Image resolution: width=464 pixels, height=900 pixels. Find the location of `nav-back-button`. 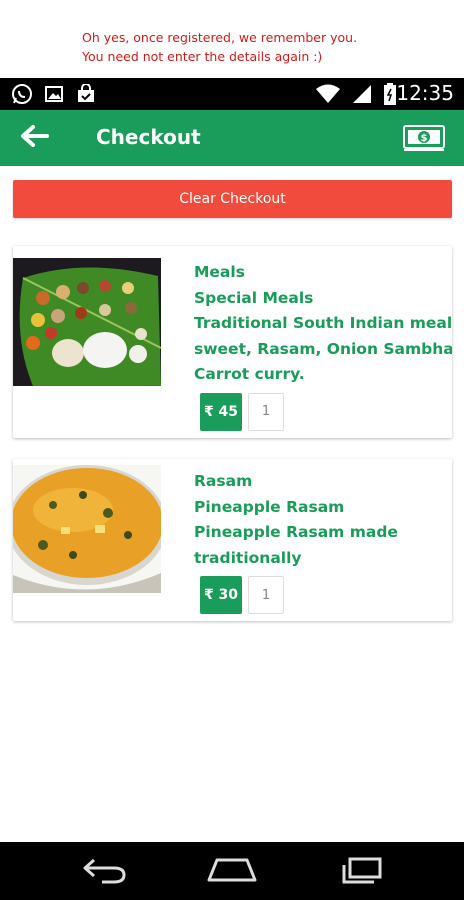

nav-back-button is located at coordinates (104, 872).